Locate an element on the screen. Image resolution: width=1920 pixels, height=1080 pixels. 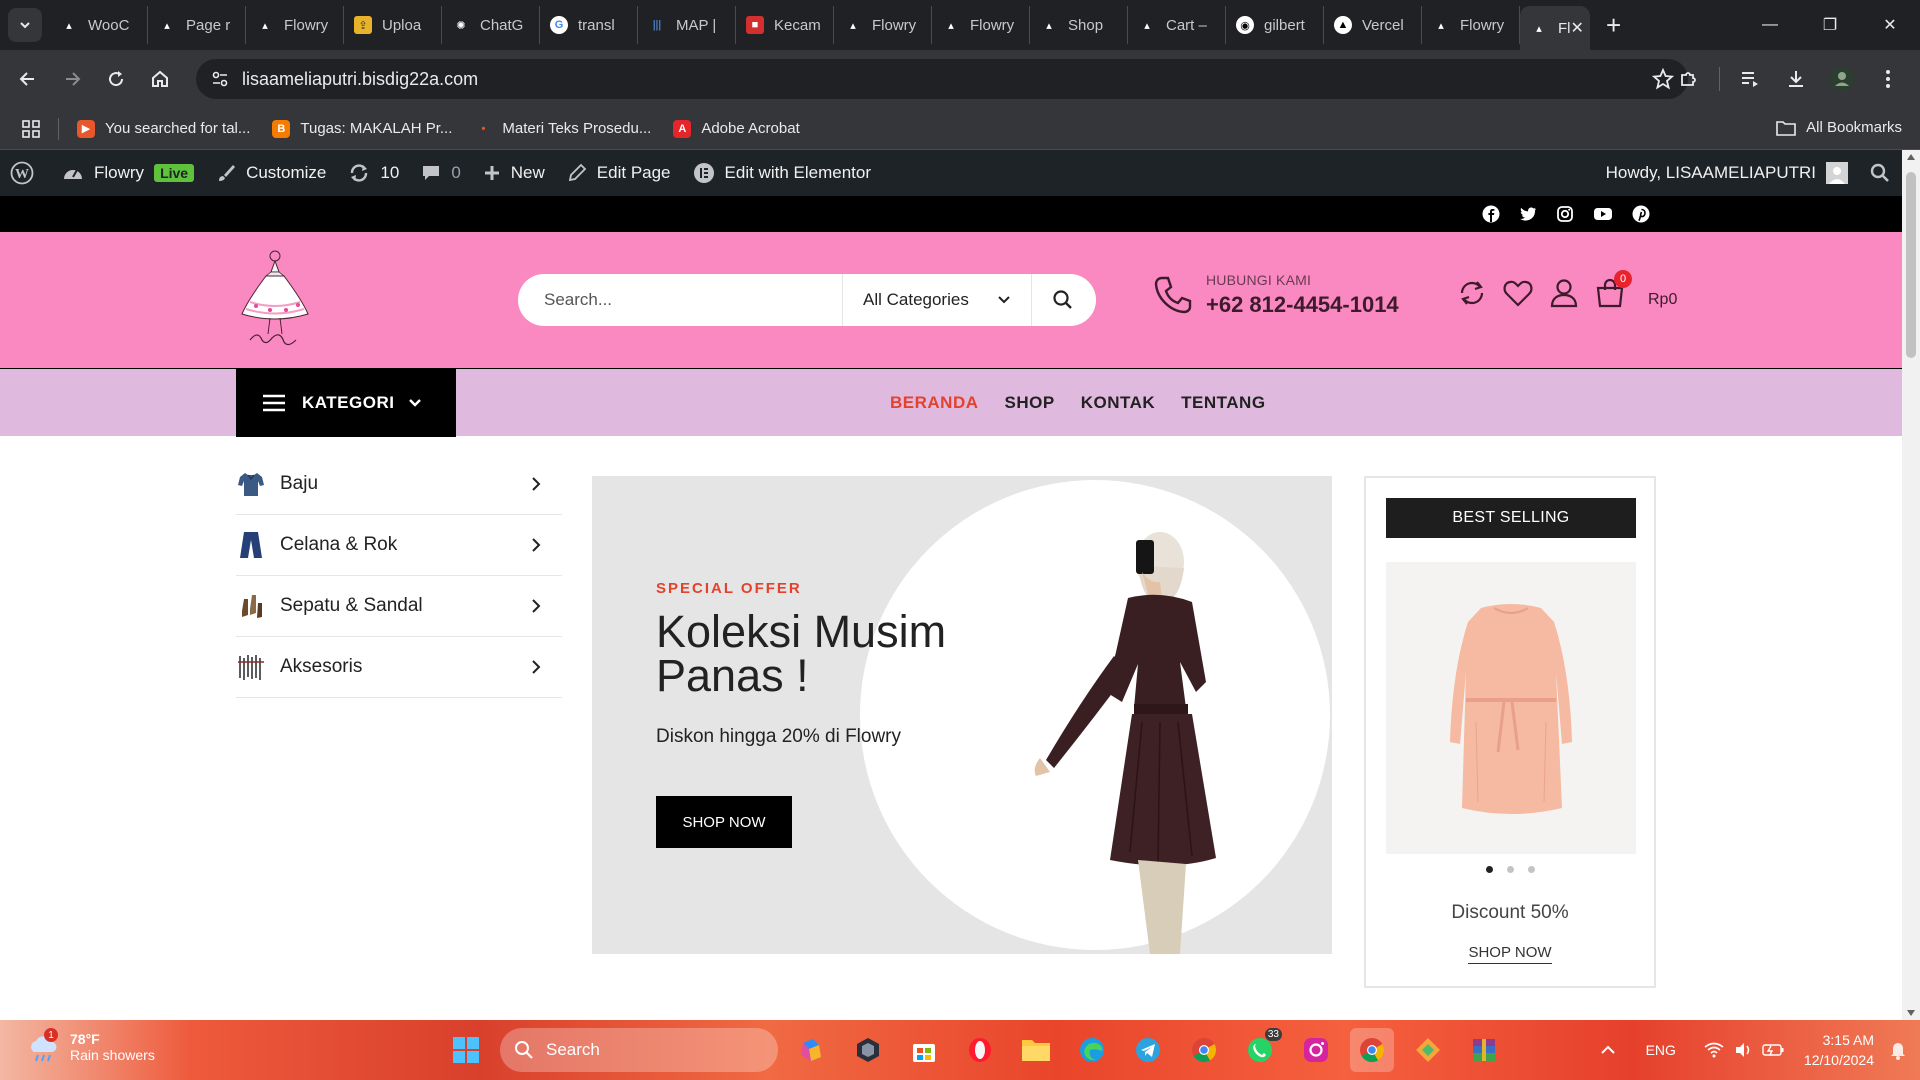
contact-block: HUBUNGI KAMI +62 812-4454-1014 is located at coordinates (1275, 295).